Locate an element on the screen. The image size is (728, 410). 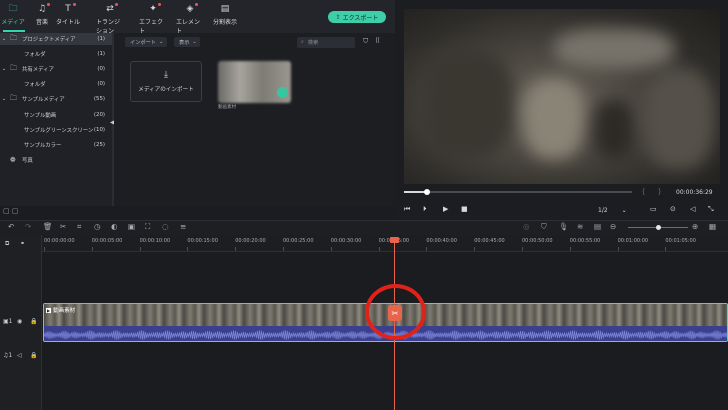
mic-icon: 🎙 is located at coordinates (564, 226).